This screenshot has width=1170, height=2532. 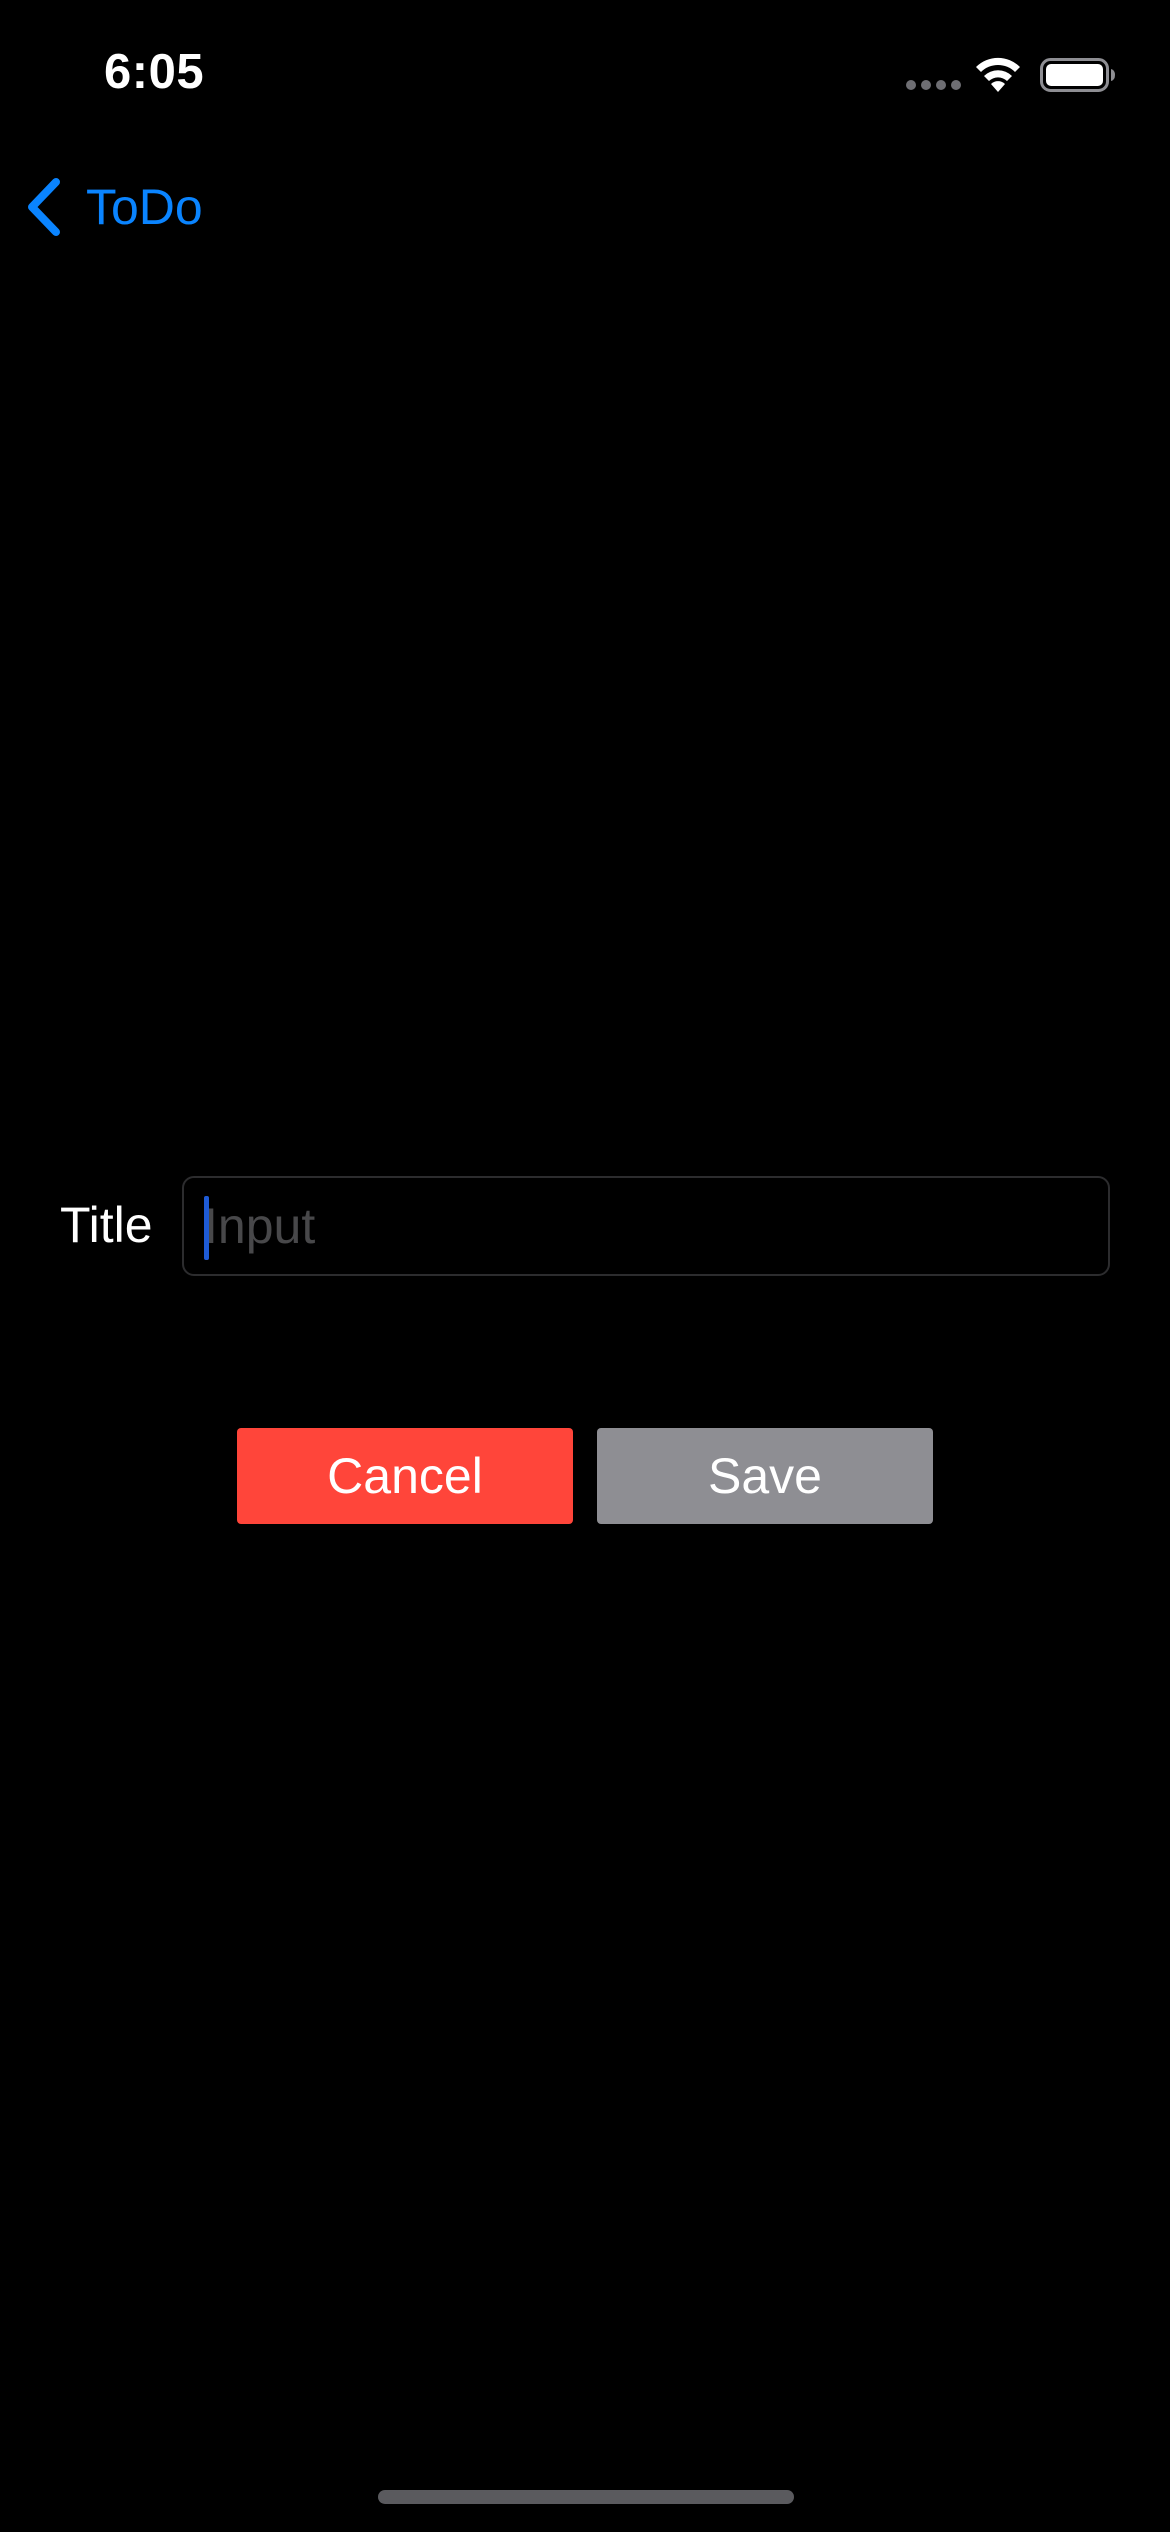 What do you see at coordinates (585, 75) in the screenshot?
I see `status-bar: 6:05` at bounding box center [585, 75].